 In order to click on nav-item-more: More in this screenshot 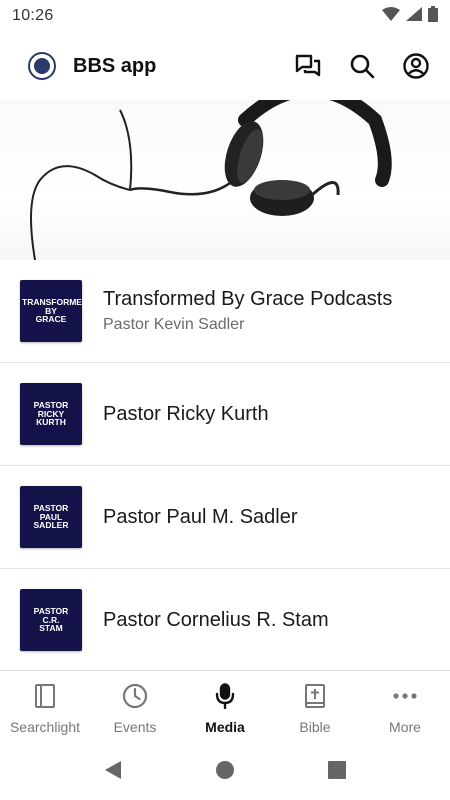, I will do `click(405, 705)`.